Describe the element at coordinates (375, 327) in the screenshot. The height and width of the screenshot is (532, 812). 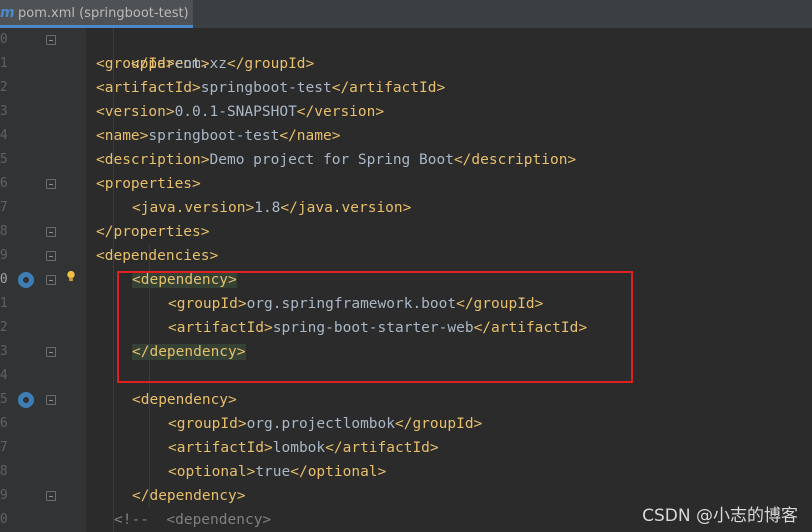
I see `annotation-highlight-box` at that location.